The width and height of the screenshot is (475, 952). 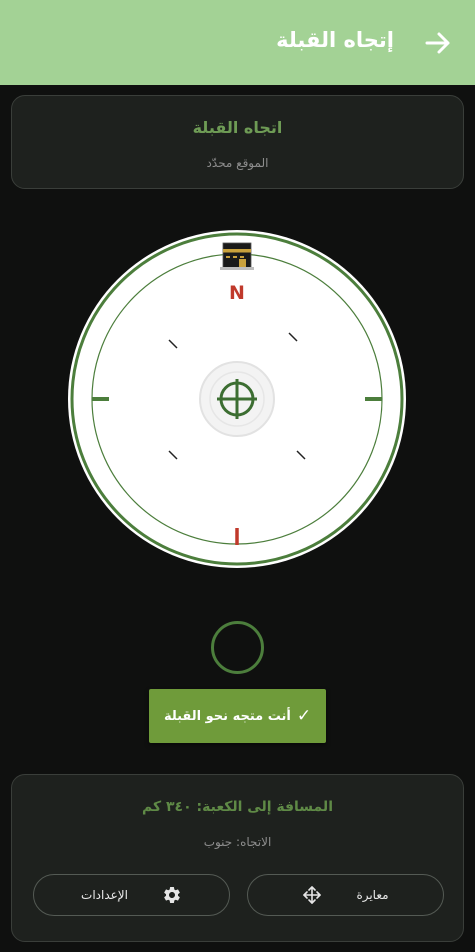 What do you see at coordinates (104, 895) in the screenshot?
I see `settings-label: الإعدادات` at bounding box center [104, 895].